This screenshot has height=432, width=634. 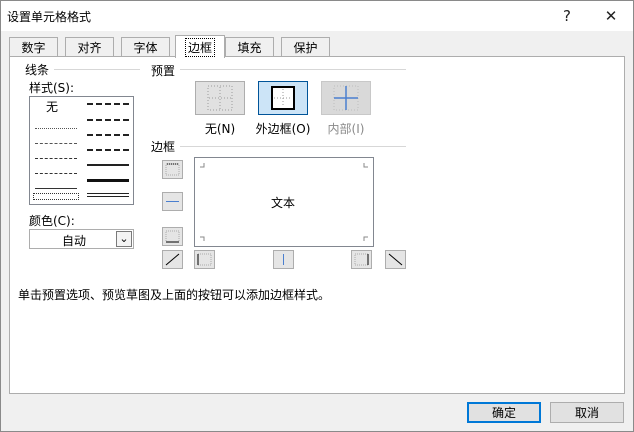 I want to click on border-inside-vertical-button, so click(x=283, y=259).